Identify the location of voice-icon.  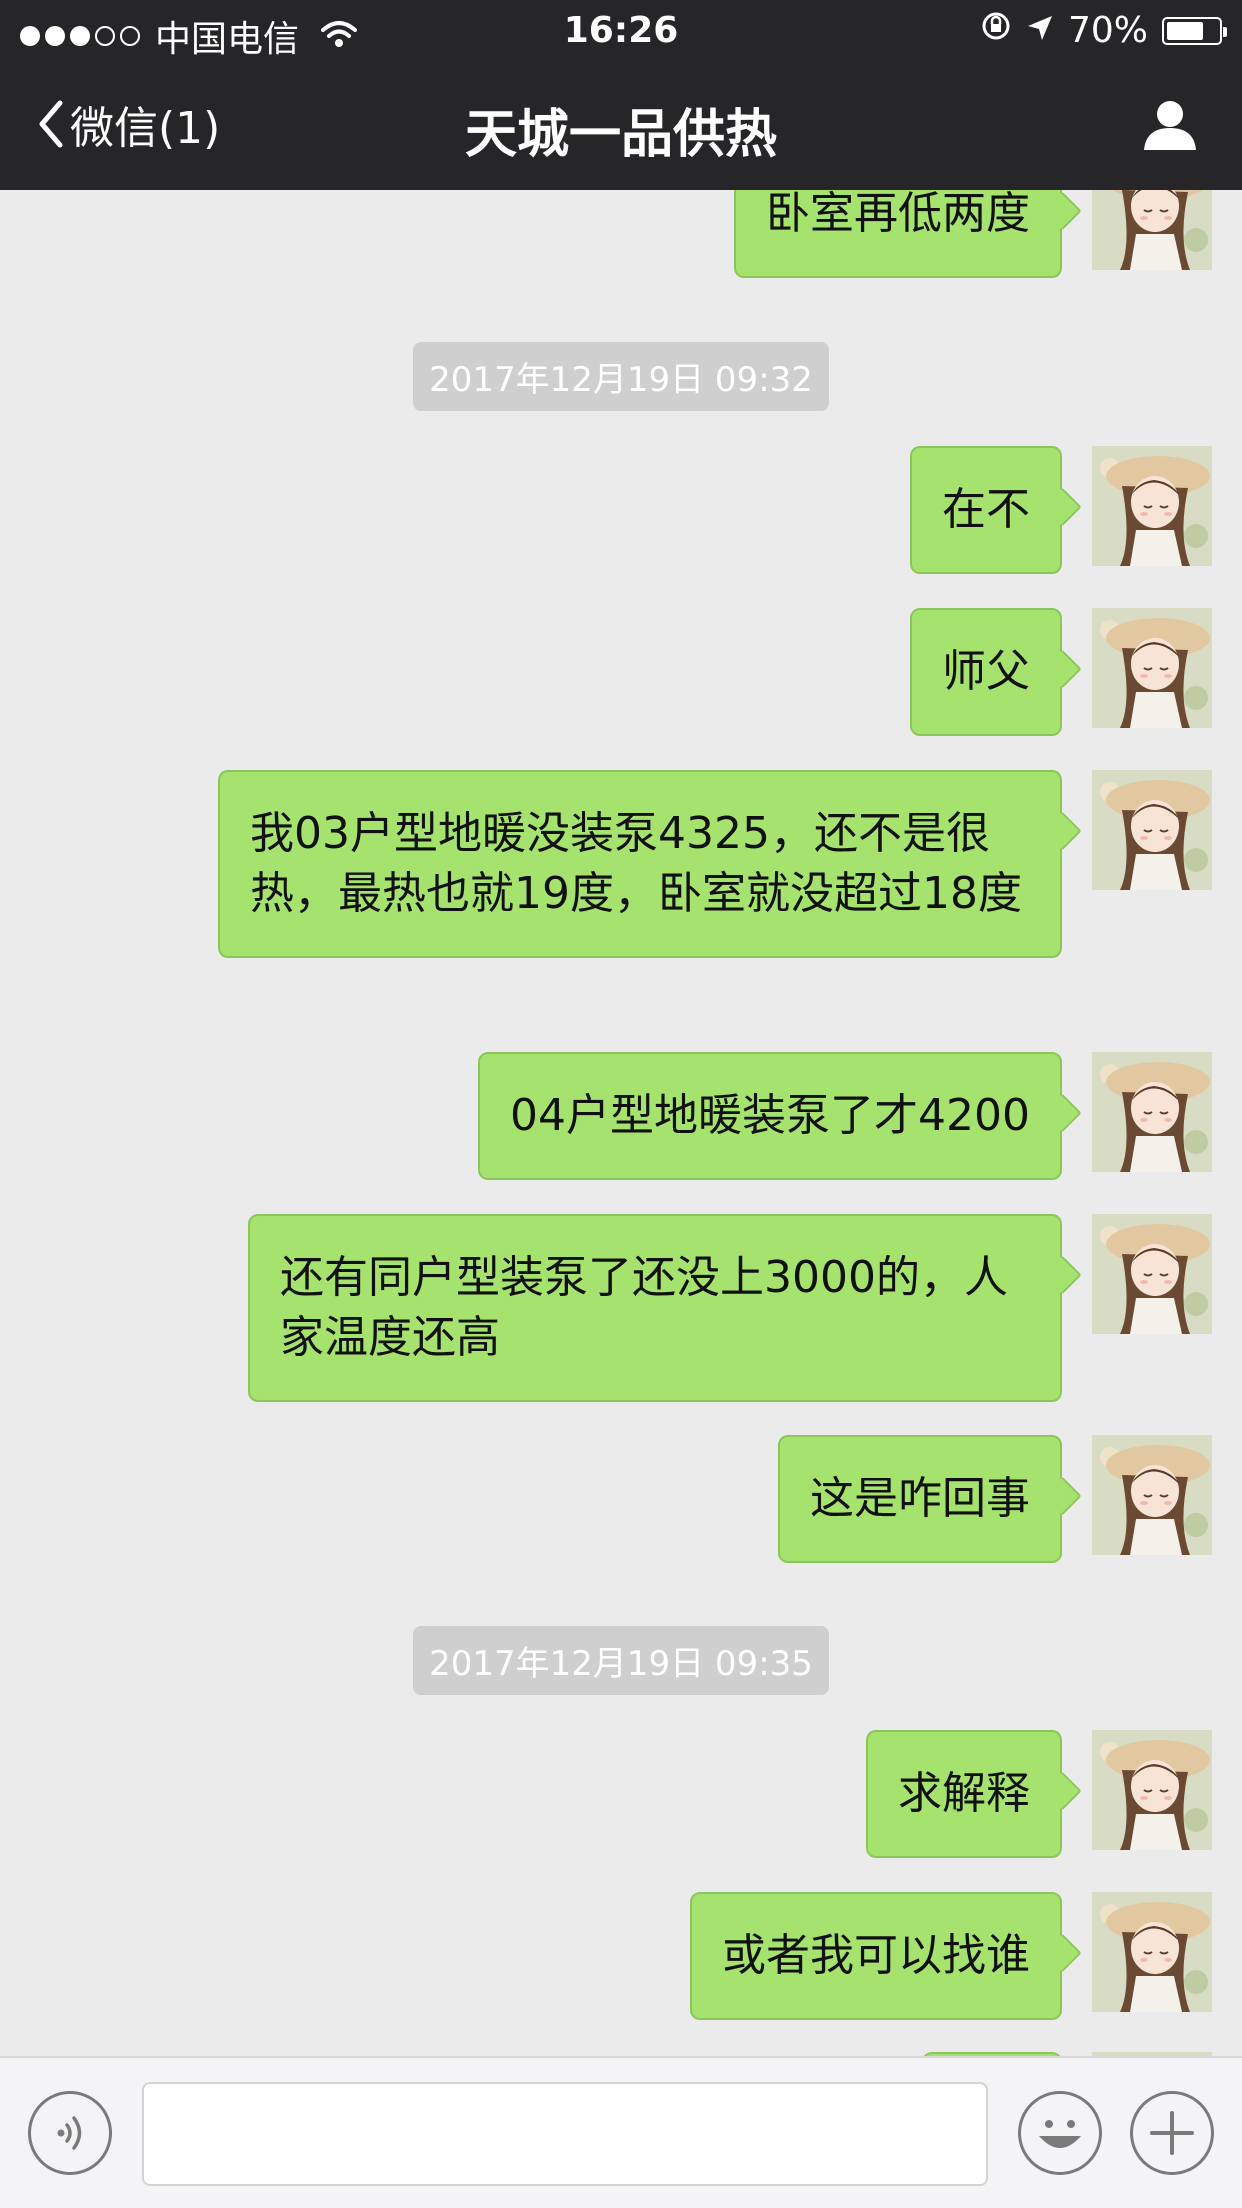
(69, 2133).